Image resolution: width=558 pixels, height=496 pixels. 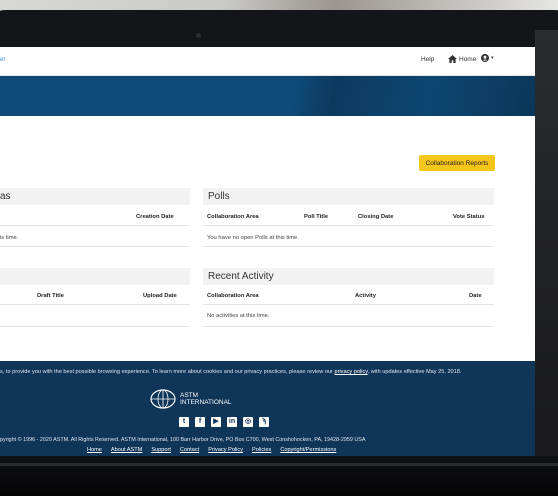 I want to click on footer-link-privacy: Privacy Policy, so click(x=225, y=450).